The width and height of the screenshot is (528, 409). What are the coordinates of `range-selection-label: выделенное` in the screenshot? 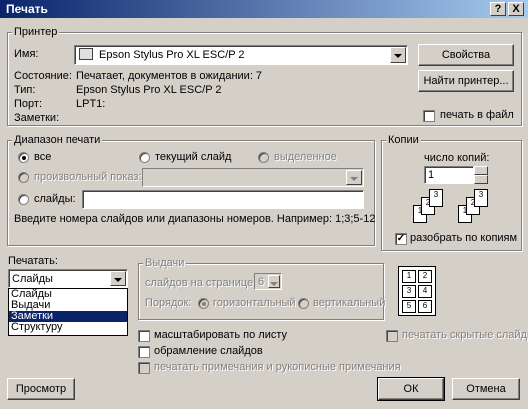 It's located at (305, 157).